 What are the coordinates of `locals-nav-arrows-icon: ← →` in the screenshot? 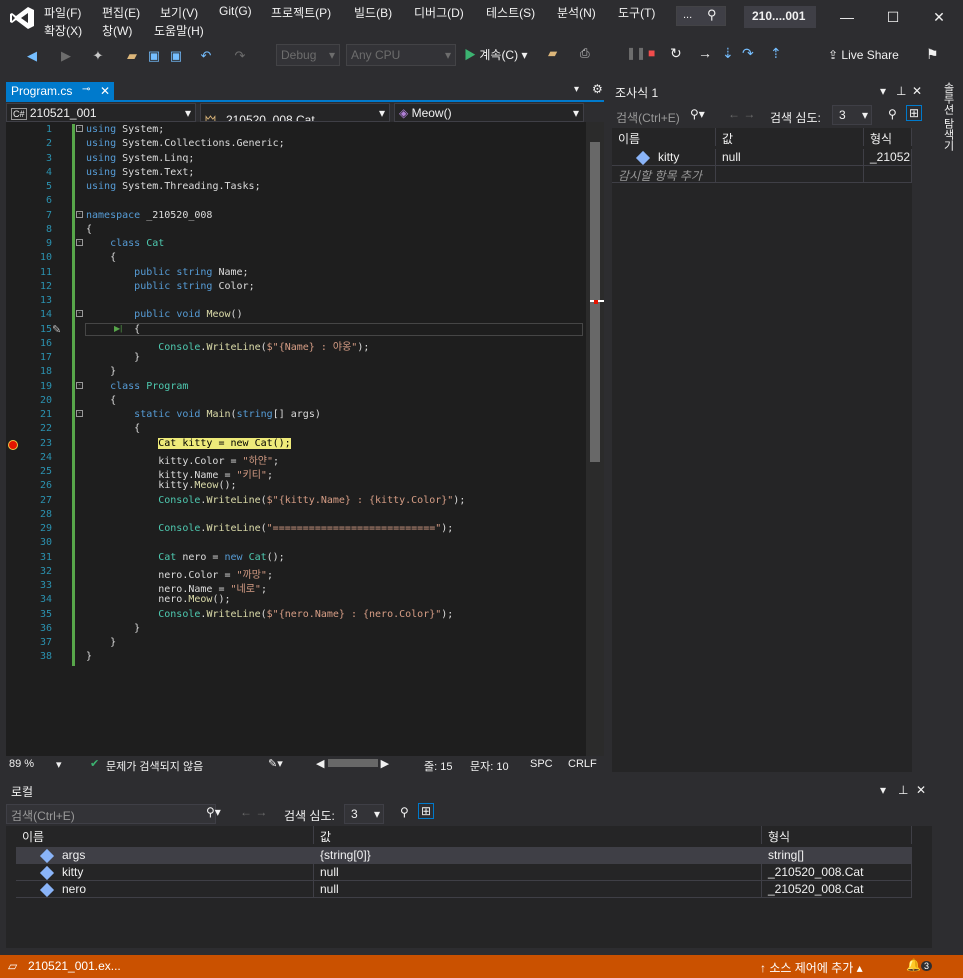 It's located at (253, 812).